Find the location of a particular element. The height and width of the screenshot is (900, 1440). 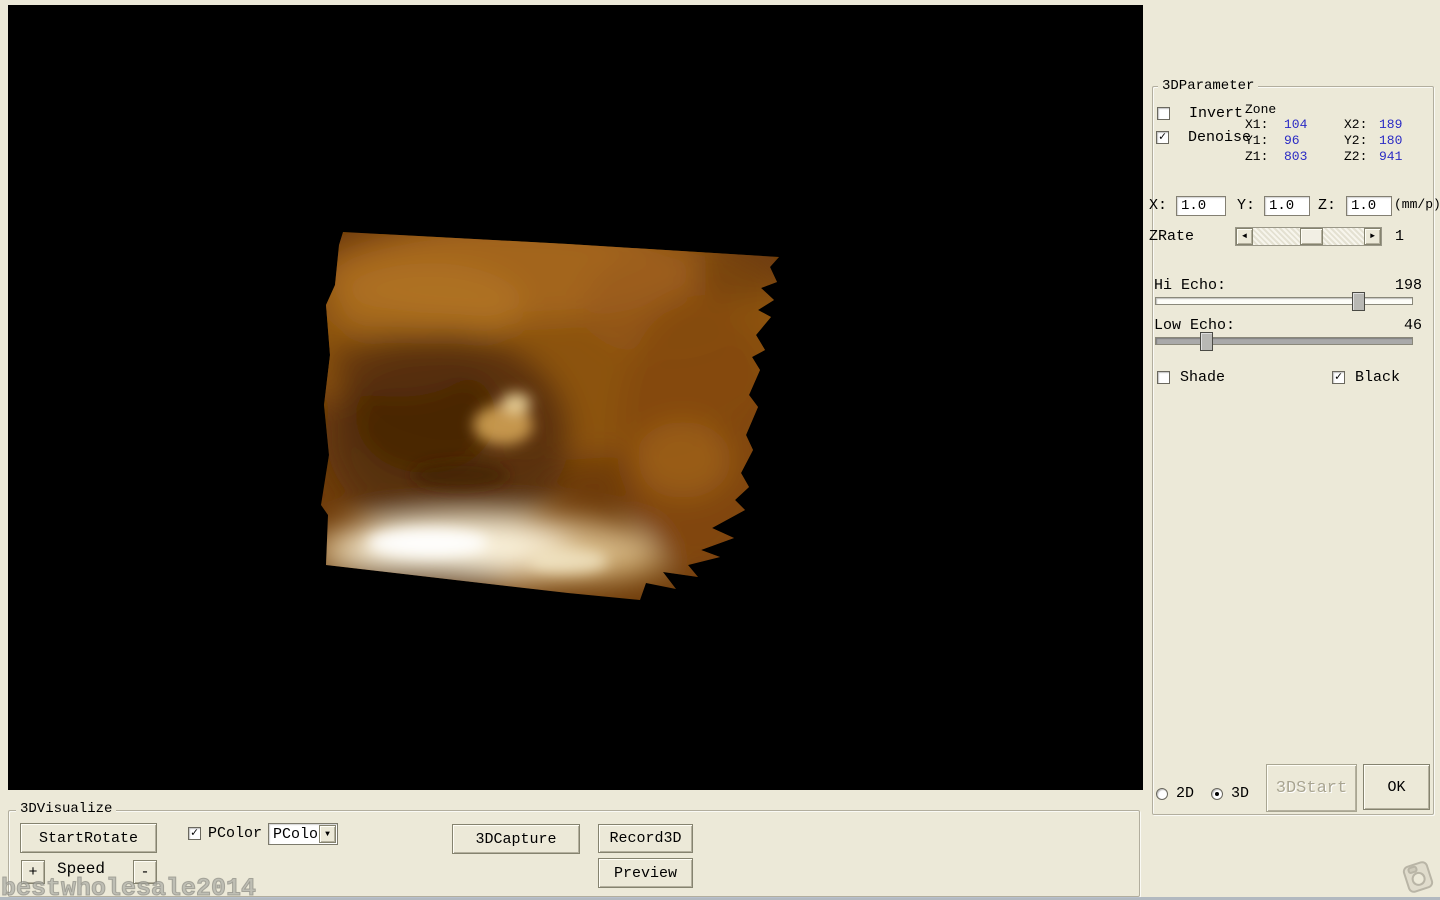

scale-z-label: Z: is located at coordinates (1327, 205).